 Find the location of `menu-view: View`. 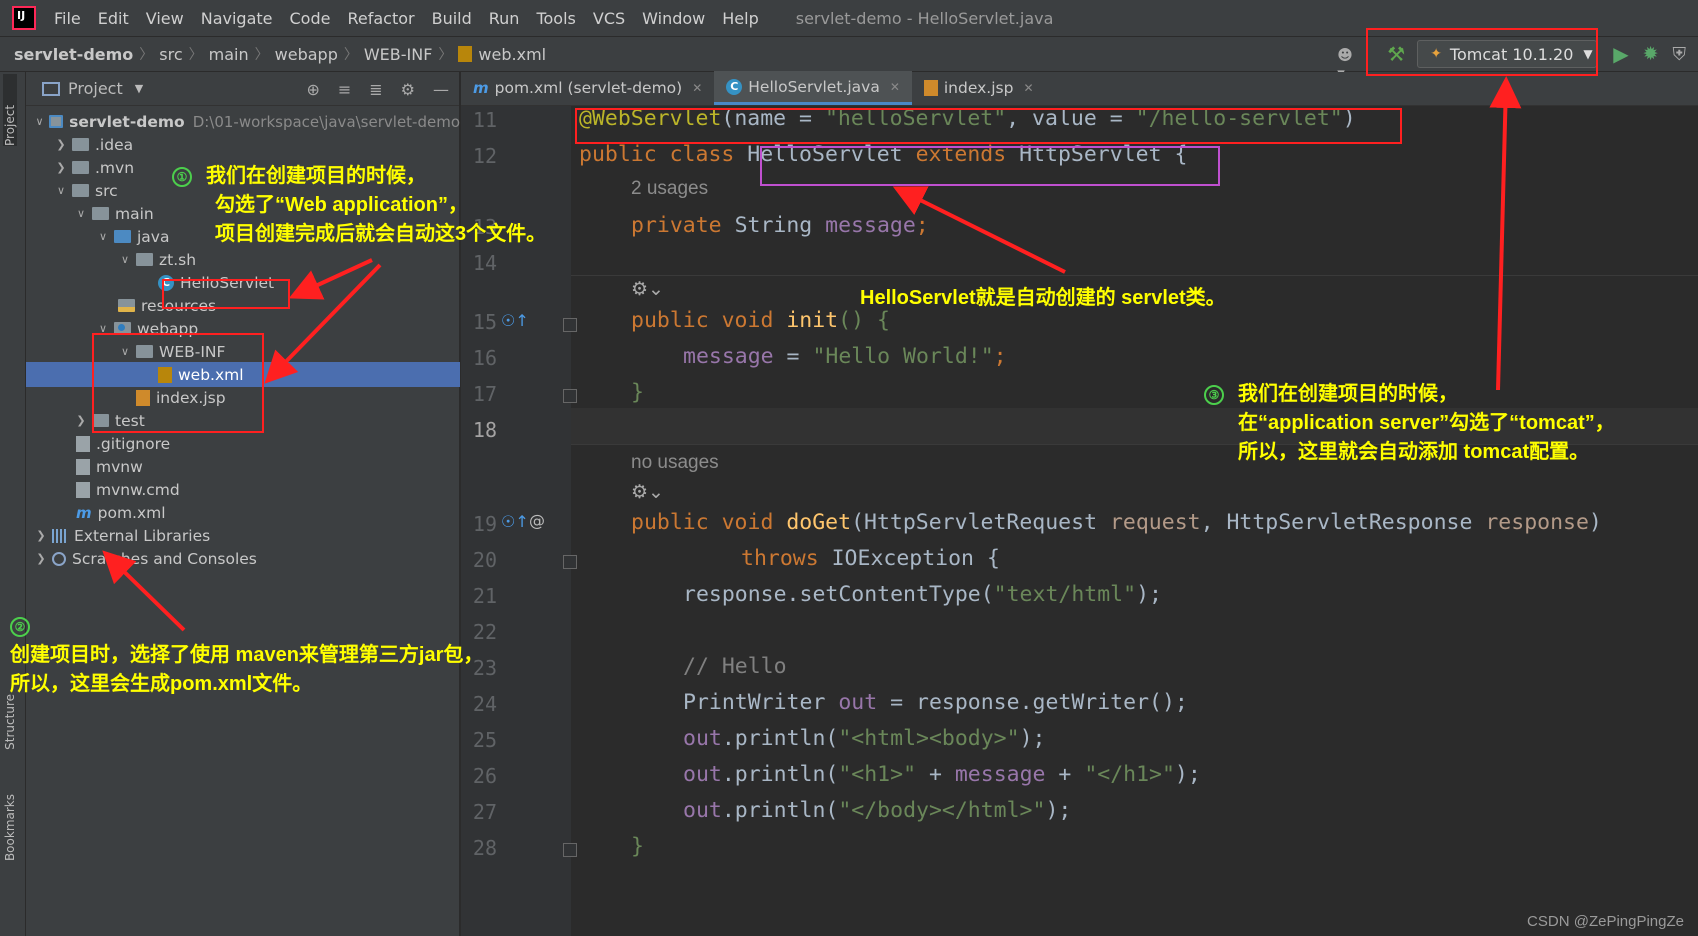

menu-view: View is located at coordinates (165, 18).